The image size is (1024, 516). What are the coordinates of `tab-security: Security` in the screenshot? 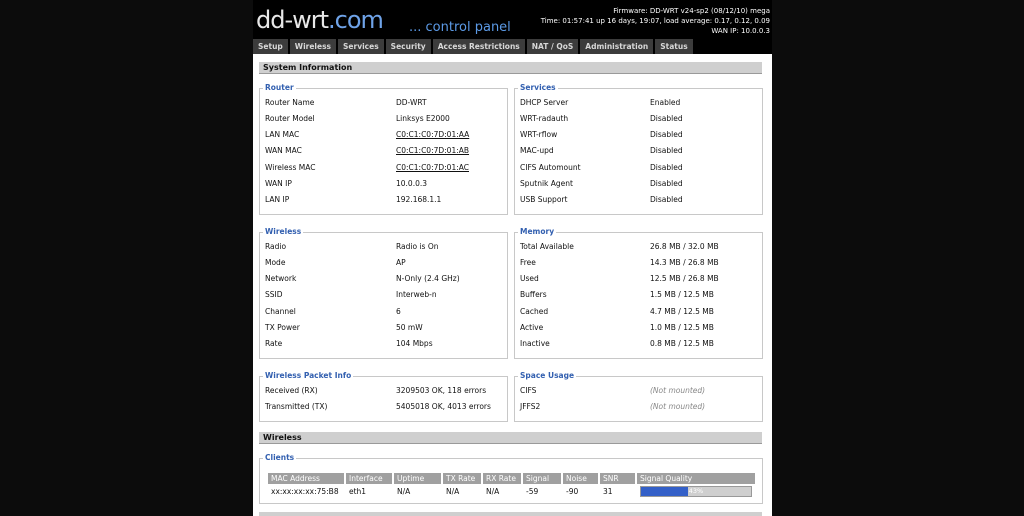 It's located at (408, 46).